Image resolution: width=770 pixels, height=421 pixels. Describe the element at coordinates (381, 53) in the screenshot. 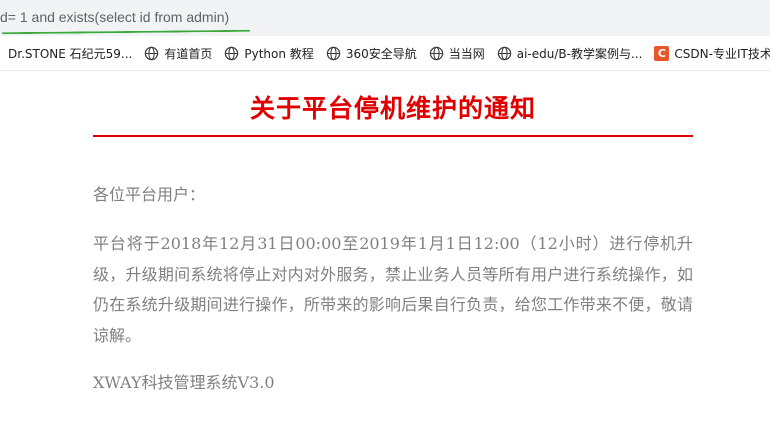

I see `bookmark-label: 360安全导航` at that location.